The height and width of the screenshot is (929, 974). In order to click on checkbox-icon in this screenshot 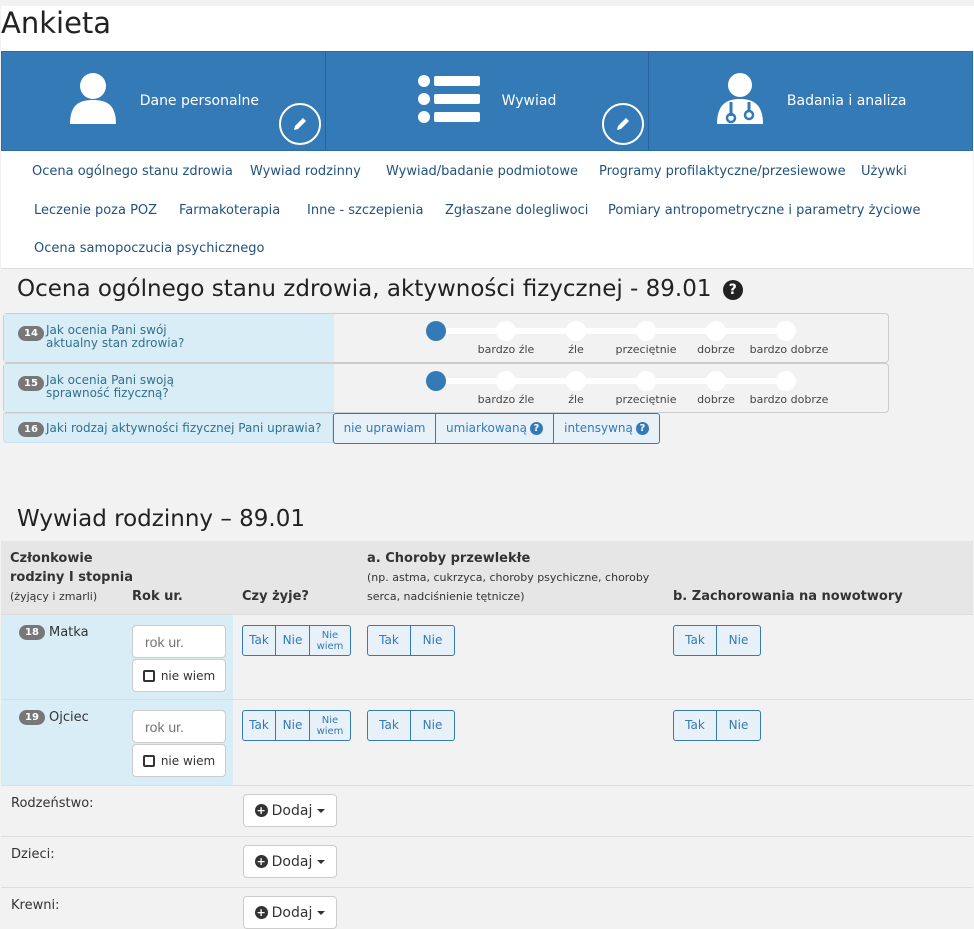, I will do `click(148, 760)`.